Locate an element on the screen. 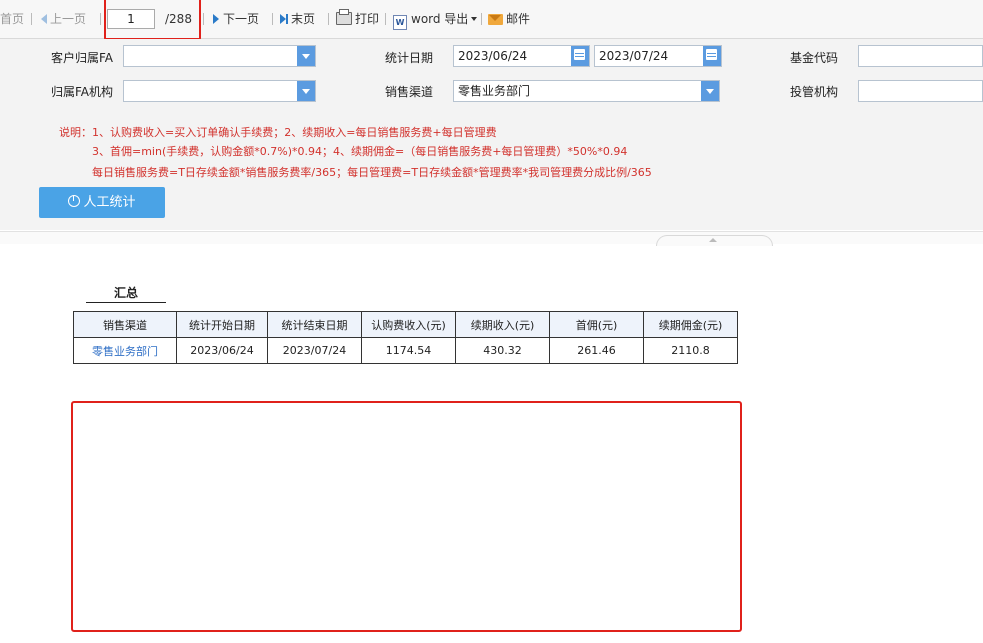 Image resolution: width=983 pixels, height=643 pixels. prev-arrow-icon is located at coordinates (44, 19).